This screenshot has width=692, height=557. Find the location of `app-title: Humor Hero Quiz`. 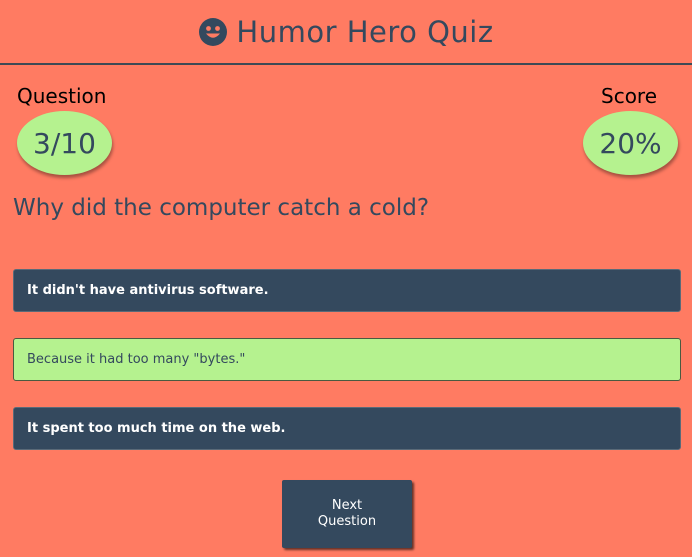

app-title: Humor Hero Quiz is located at coordinates (365, 31).